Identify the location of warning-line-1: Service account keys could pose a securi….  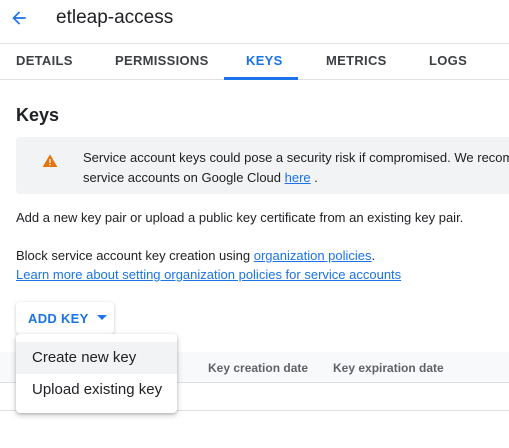
(296, 157).